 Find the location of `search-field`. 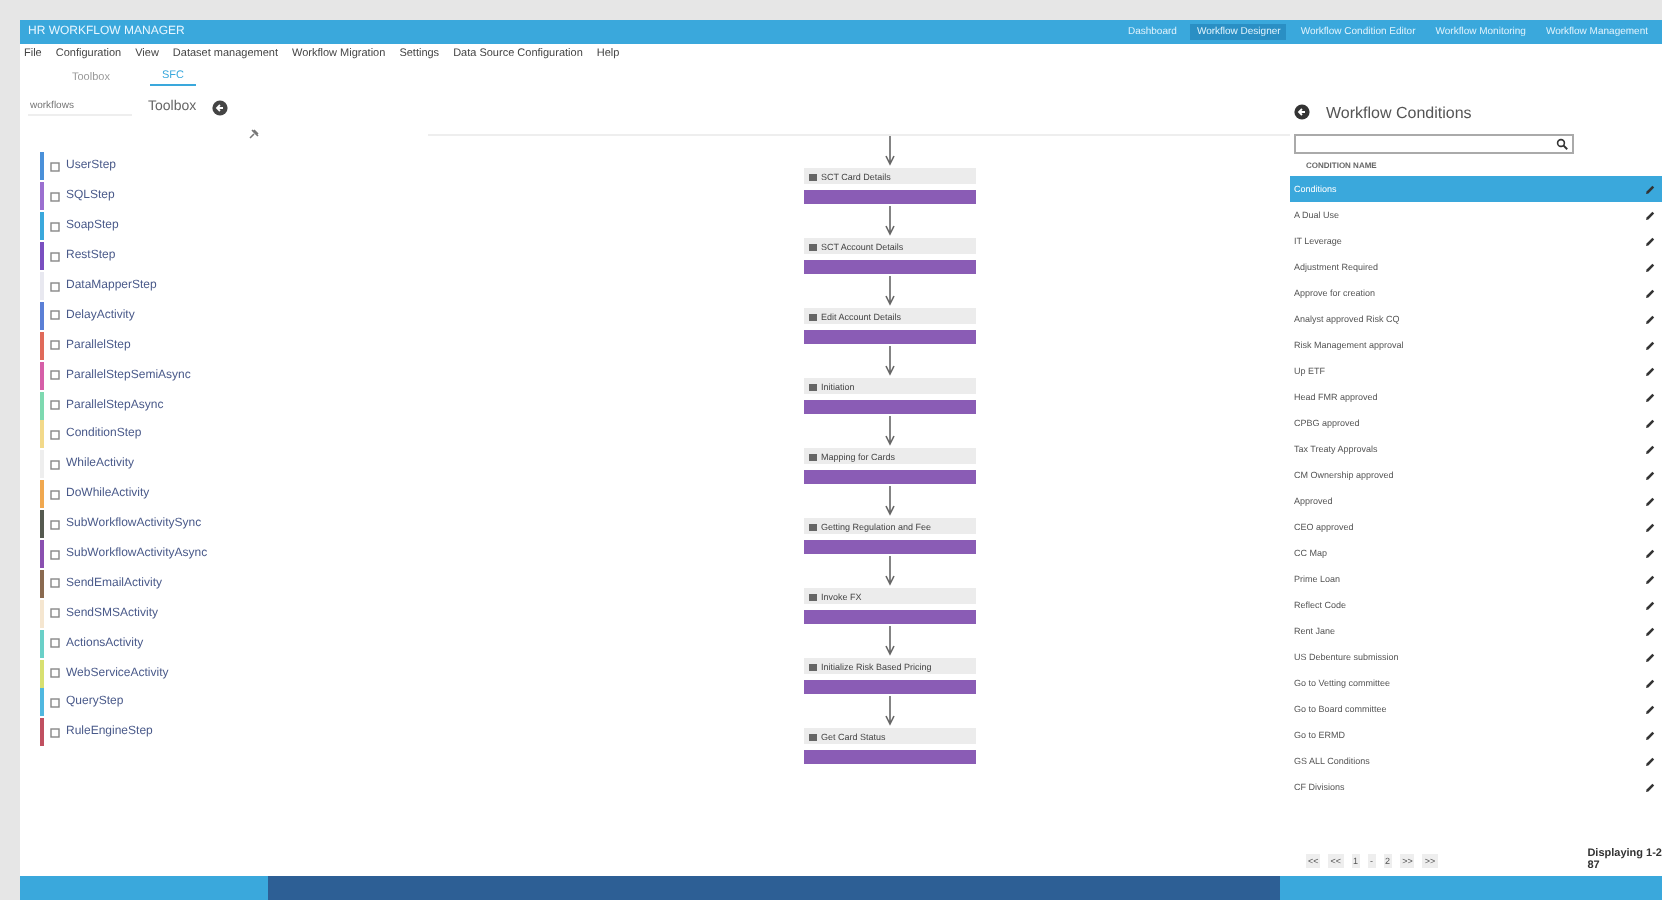

search-field is located at coordinates (1434, 144).